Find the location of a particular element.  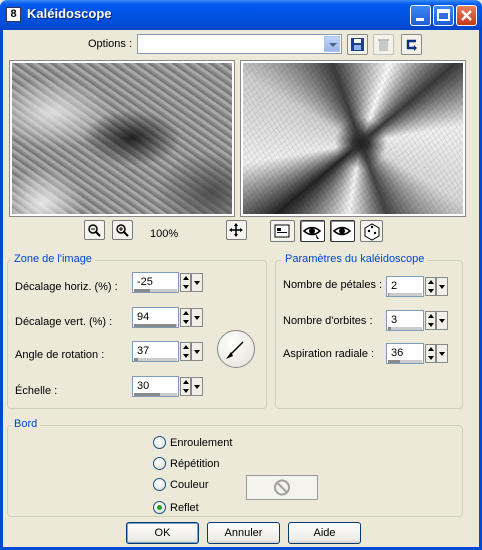

orbit-count-value: 3 is located at coordinates (394, 320).